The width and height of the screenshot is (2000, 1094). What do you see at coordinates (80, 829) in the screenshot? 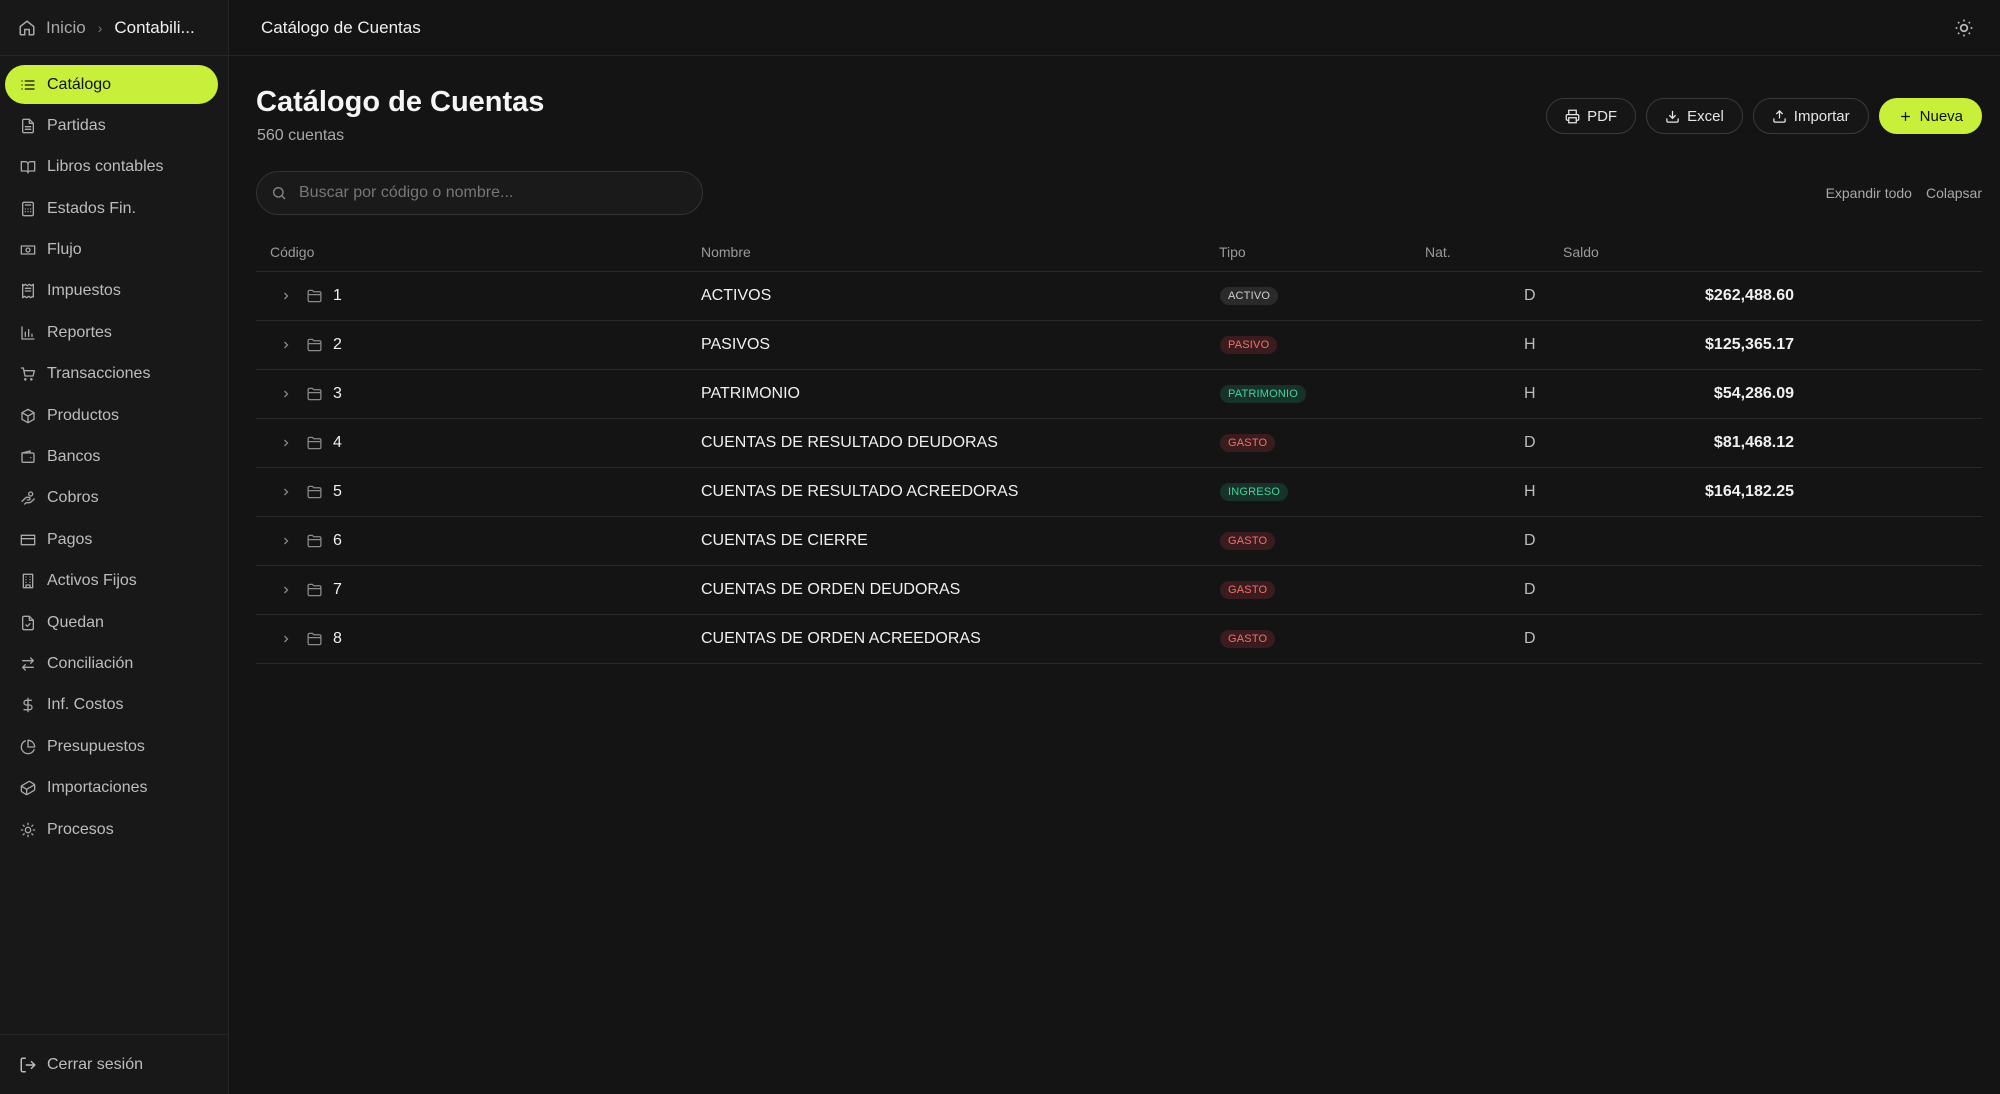
I see `sidebar-item-label: Procesos` at bounding box center [80, 829].